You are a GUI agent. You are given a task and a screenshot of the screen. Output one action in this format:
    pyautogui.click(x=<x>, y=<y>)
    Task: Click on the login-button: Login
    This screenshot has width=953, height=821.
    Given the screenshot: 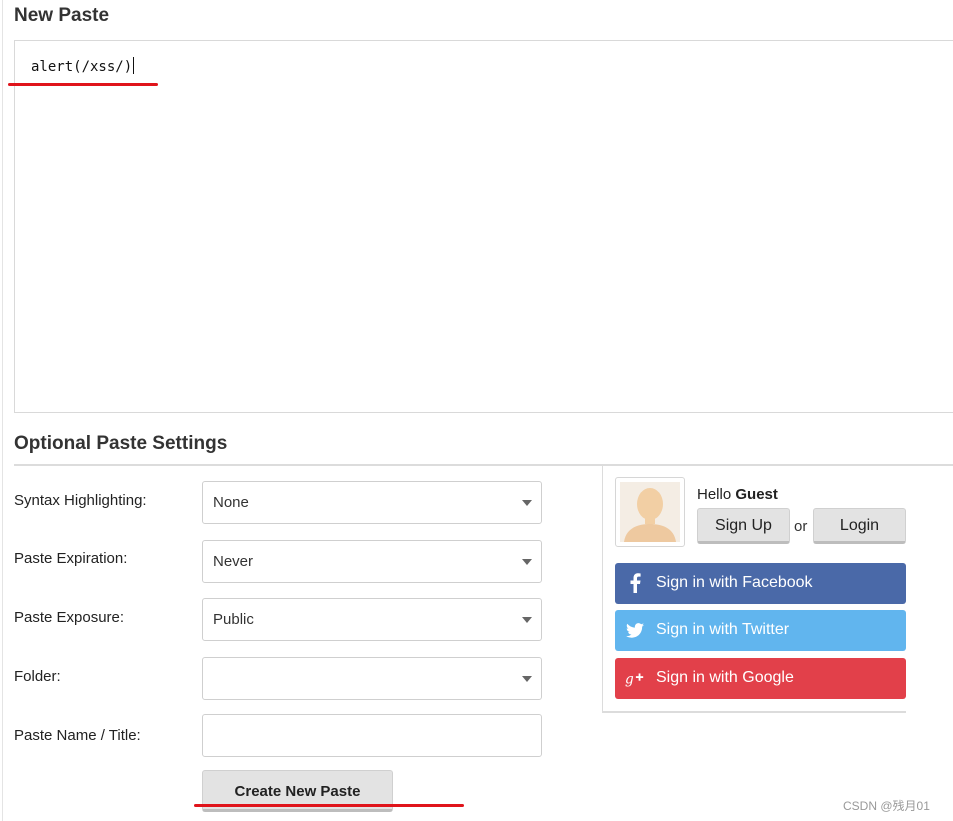 What is the action you would take?
    pyautogui.click(x=859, y=526)
    